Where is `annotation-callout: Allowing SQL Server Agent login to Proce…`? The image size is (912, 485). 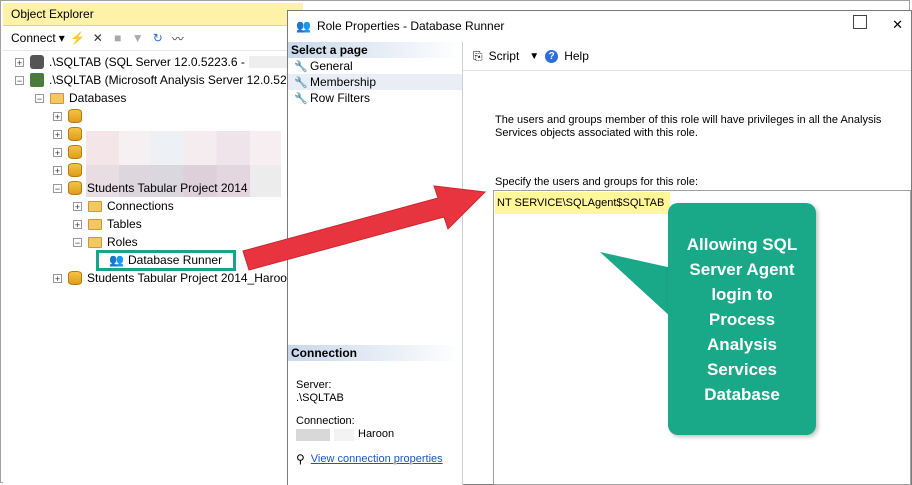 annotation-callout: Allowing SQL Server Agent login to Proce… is located at coordinates (742, 319).